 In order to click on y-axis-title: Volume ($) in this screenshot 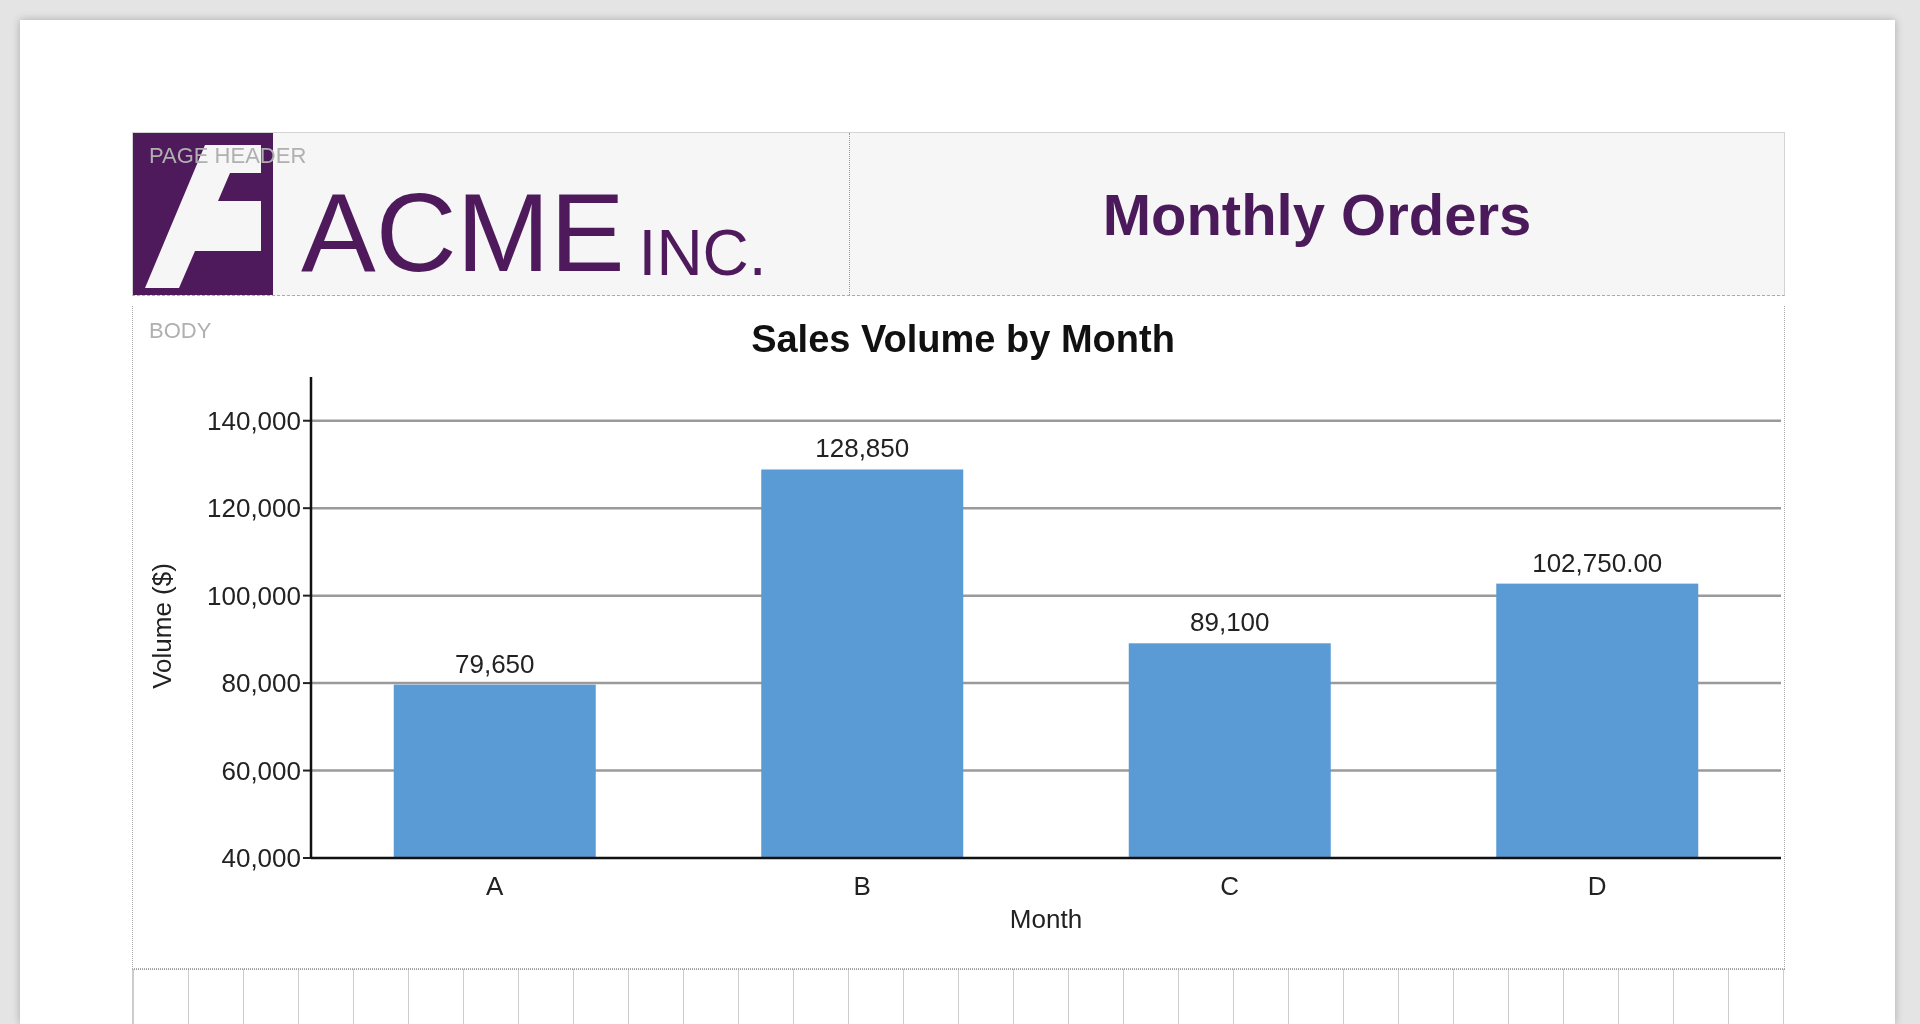, I will do `click(162, 626)`.